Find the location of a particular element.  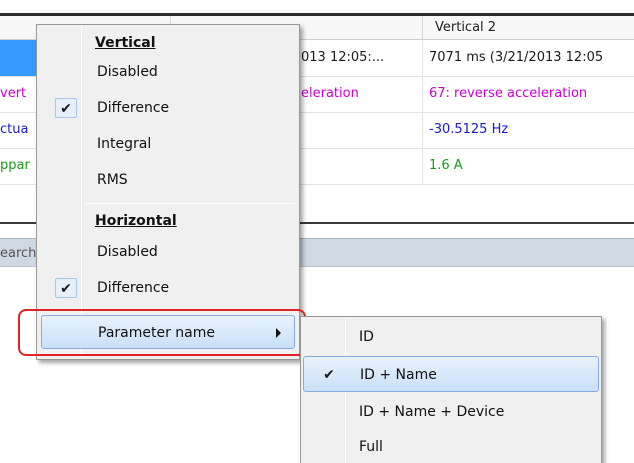

table-cell: vert is located at coordinates (18, 93).